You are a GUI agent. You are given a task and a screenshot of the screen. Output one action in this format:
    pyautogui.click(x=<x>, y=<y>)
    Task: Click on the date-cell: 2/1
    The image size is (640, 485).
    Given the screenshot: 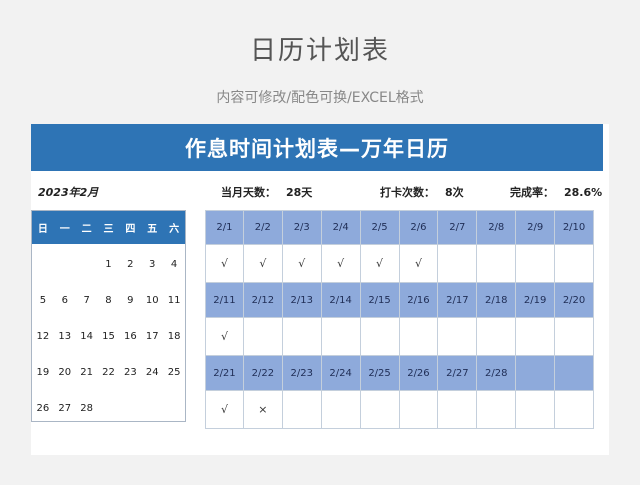 What is the action you would take?
    pyautogui.click(x=224, y=227)
    